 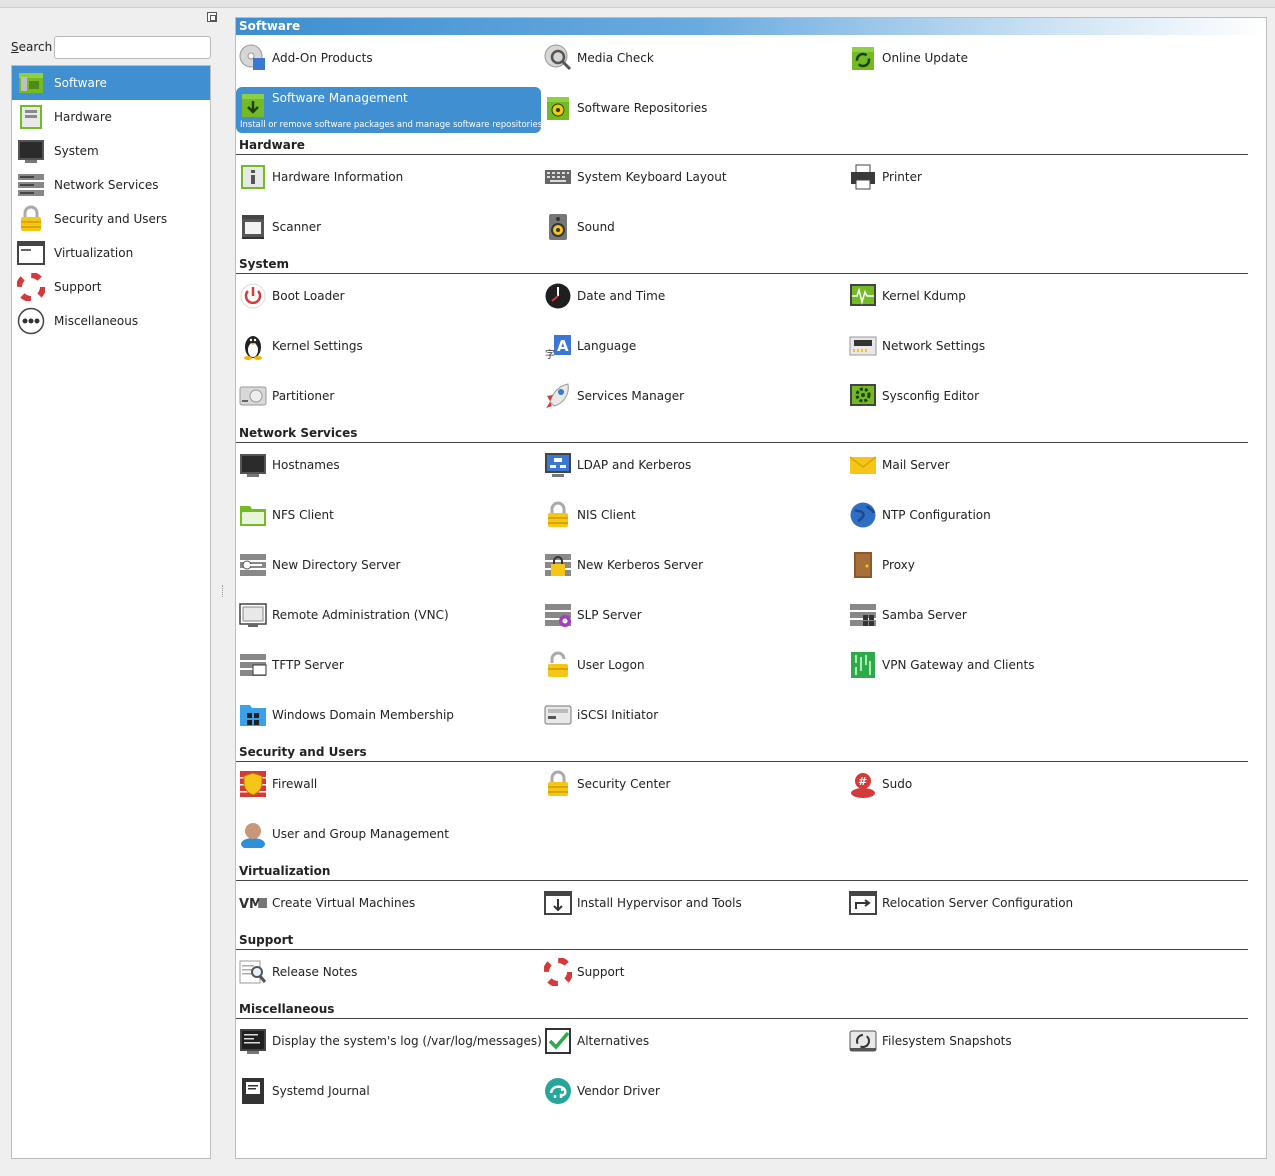 I want to click on module-label: Boot Loader, so click(x=308, y=296).